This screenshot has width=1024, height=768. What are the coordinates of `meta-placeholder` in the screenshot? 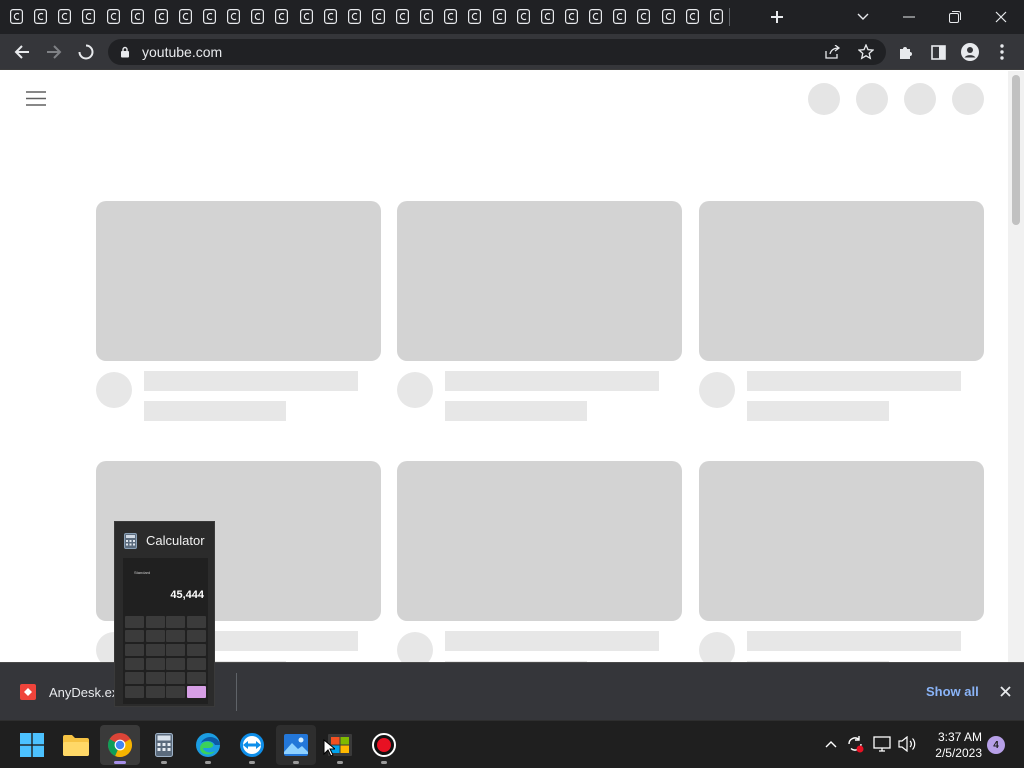 It's located at (215, 411).